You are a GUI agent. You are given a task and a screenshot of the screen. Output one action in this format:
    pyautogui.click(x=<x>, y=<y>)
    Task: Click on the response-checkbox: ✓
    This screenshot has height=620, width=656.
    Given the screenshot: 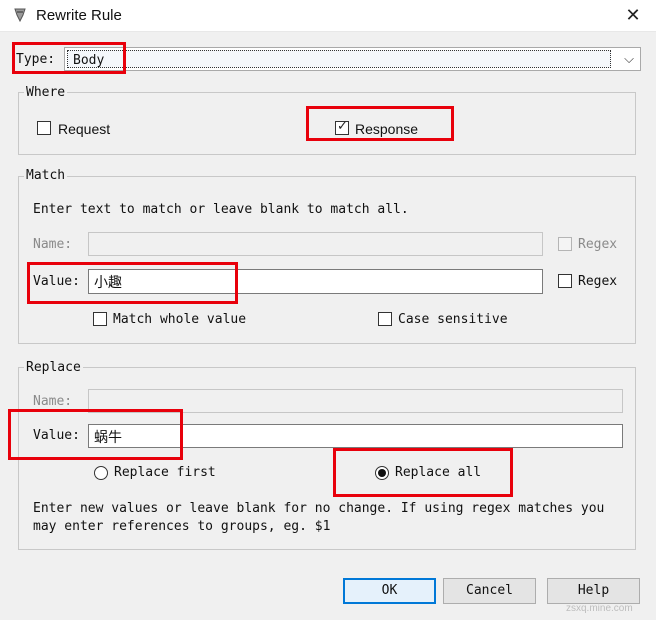 What is the action you would take?
    pyautogui.click(x=342, y=127)
    